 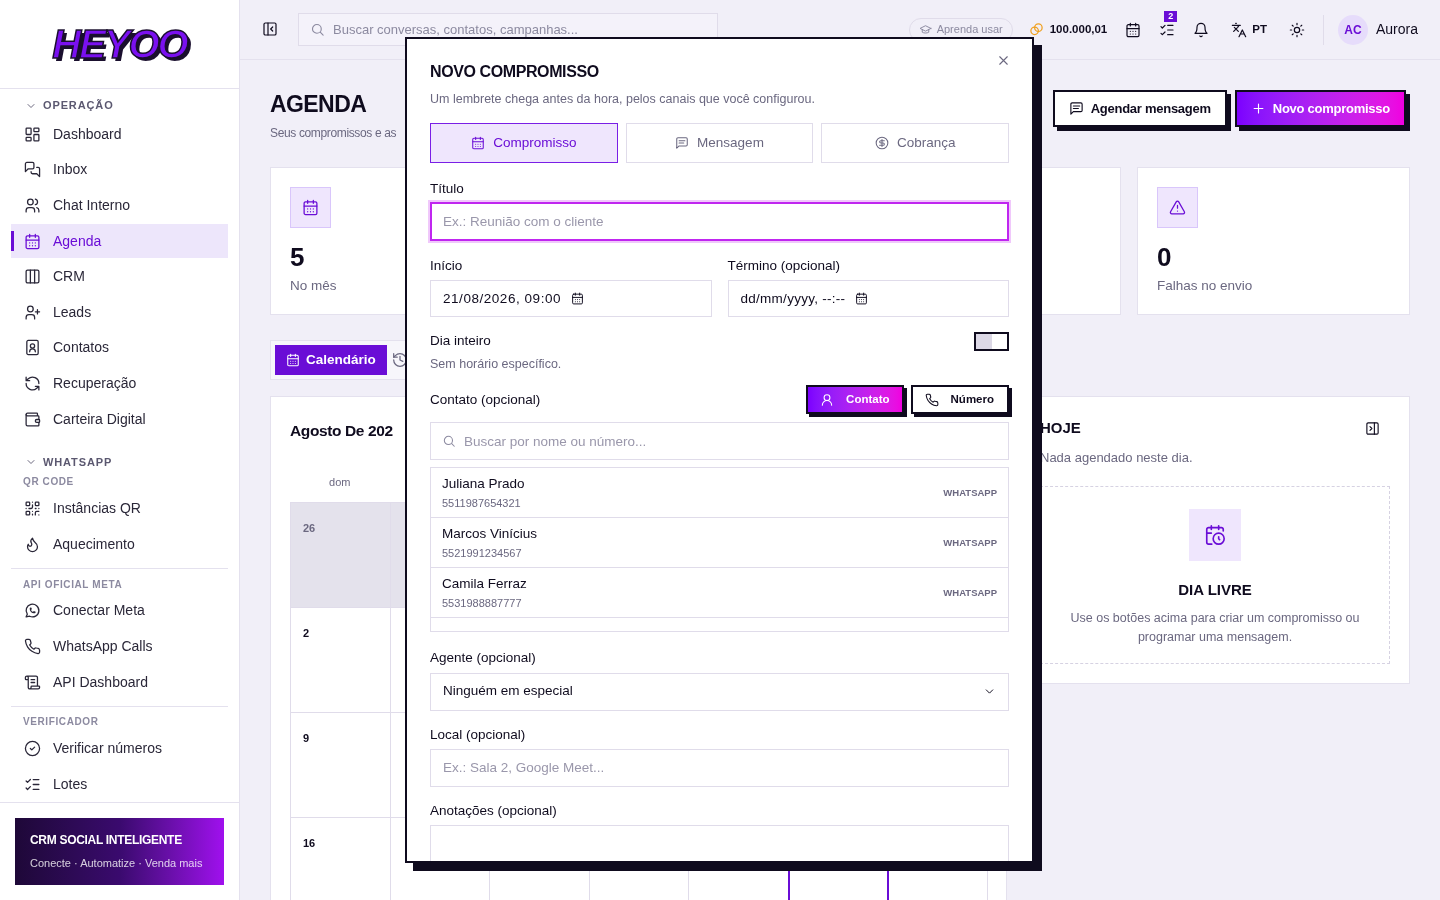 I want to click on stat-label: Falhas no envio, so click(x=1205, y=286).